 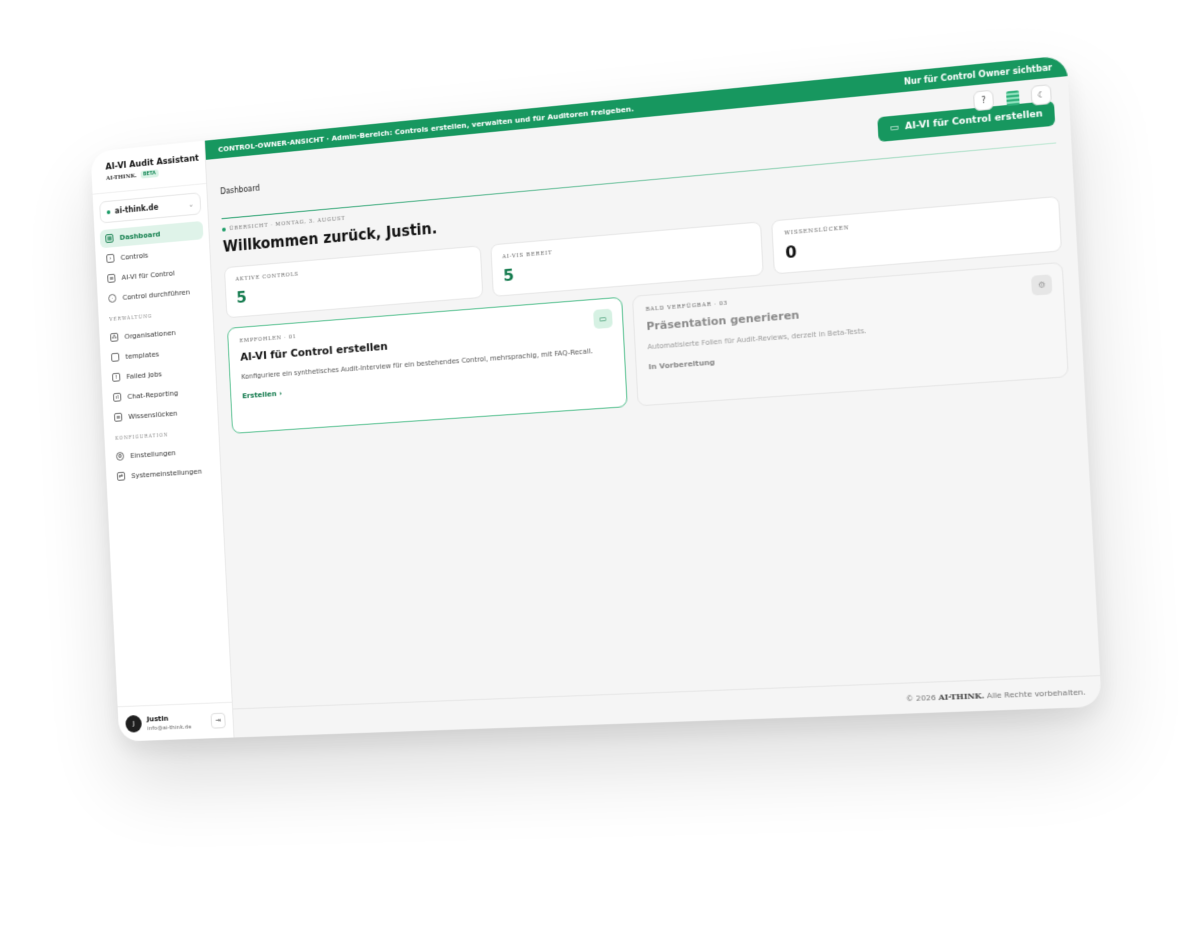 I want to click on org-name: ai-think.de, so click(x=136, y=209).